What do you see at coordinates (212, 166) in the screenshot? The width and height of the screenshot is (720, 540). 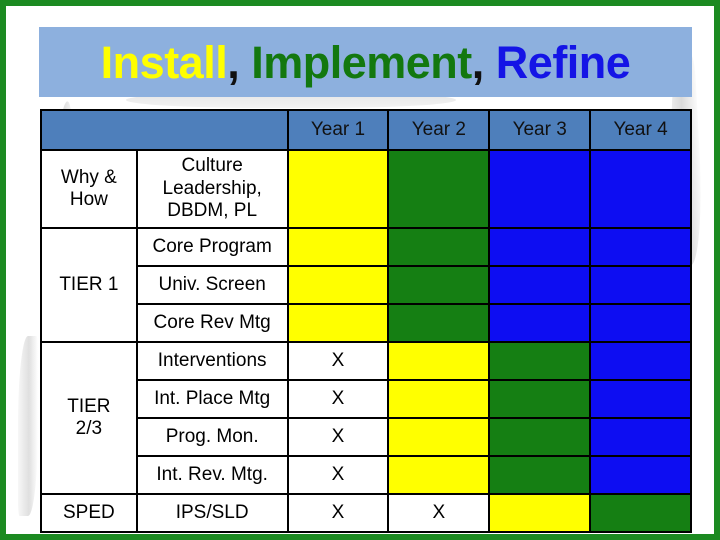 I see `item-label-line: Culture` at bounding box center [212, 166].